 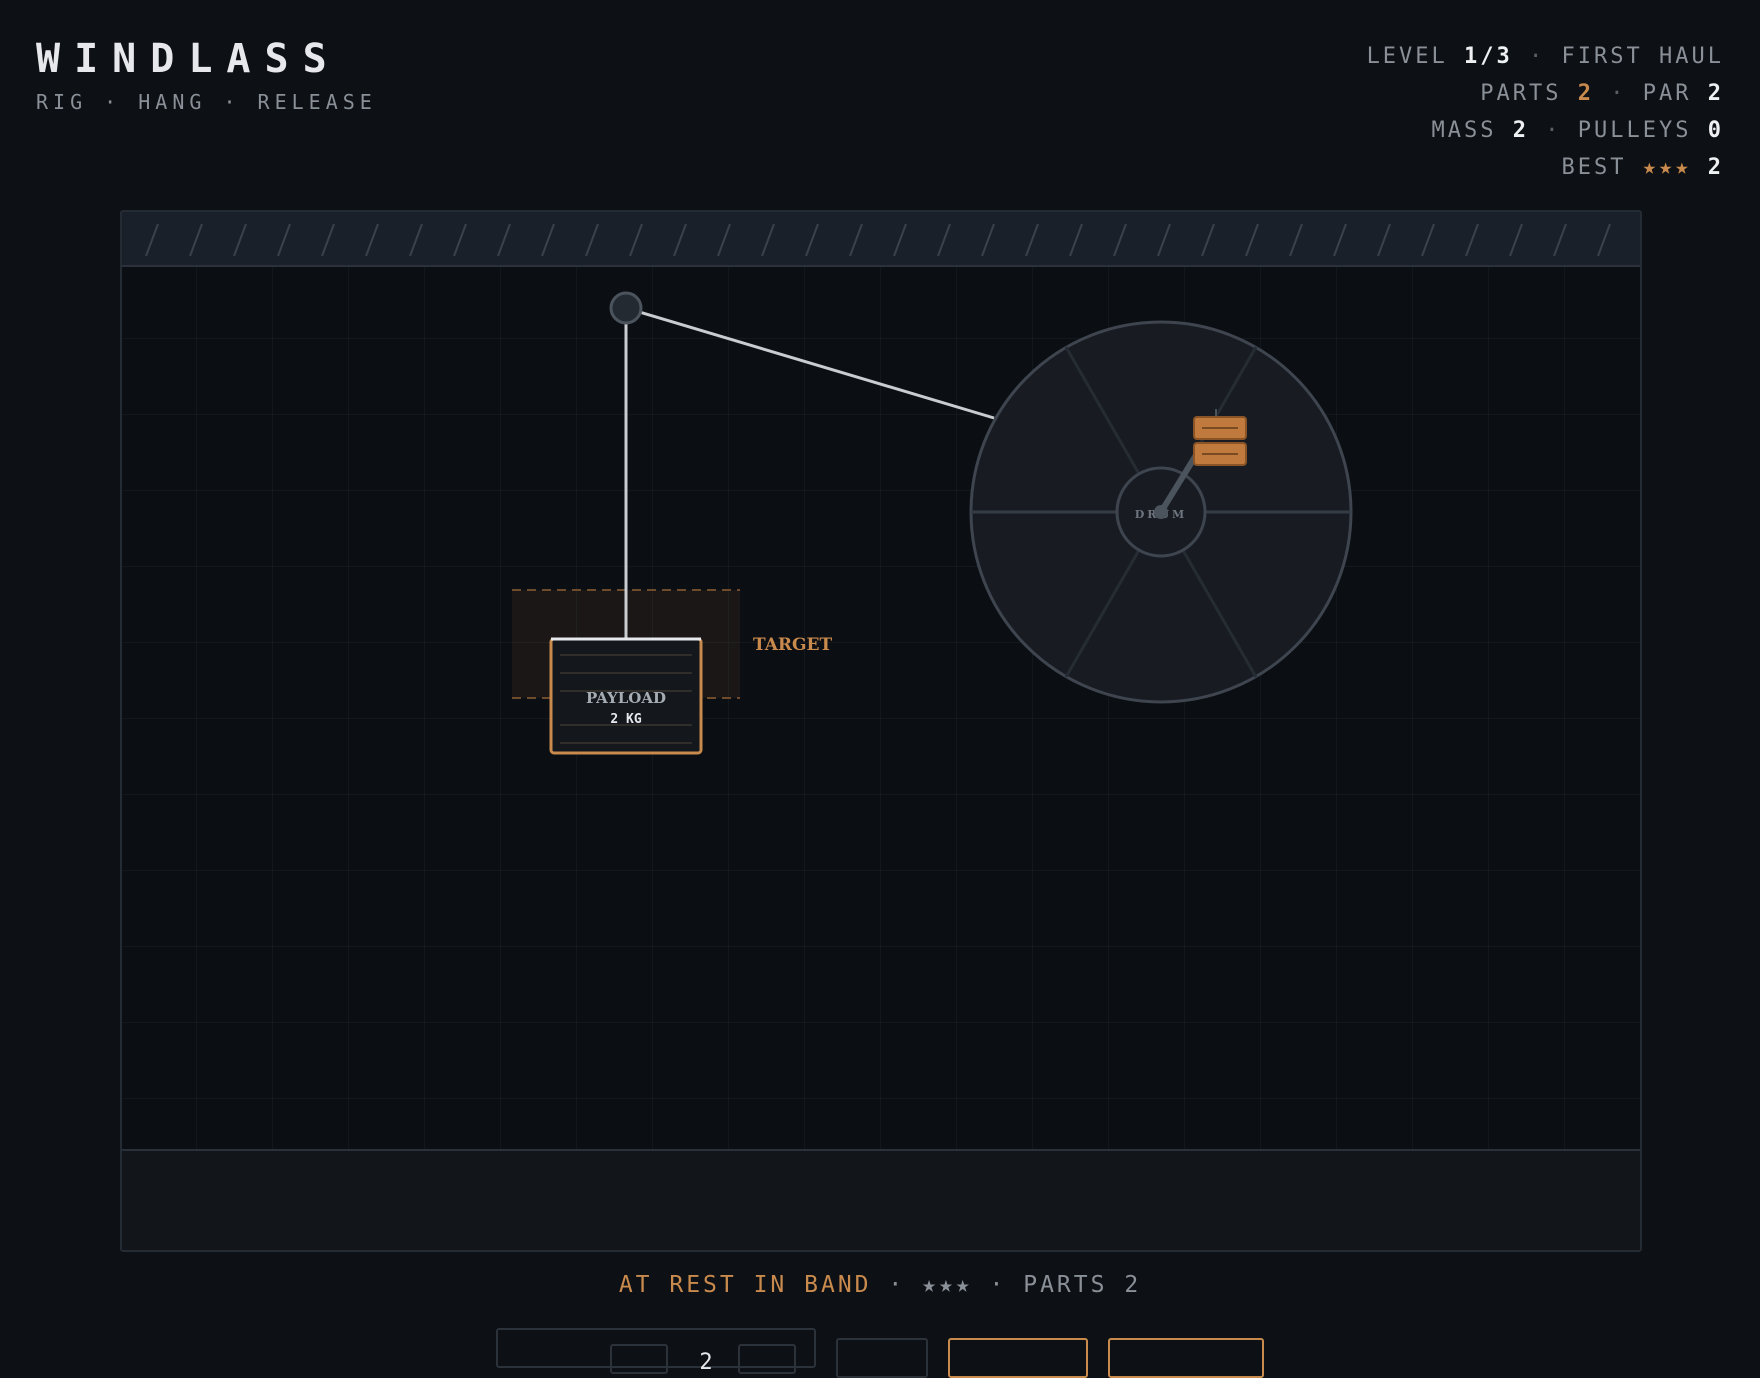 What do you see at coordinates (1186, 1358) in the screenshot?
I see `release-button` at bounding box center [1186, 1358].